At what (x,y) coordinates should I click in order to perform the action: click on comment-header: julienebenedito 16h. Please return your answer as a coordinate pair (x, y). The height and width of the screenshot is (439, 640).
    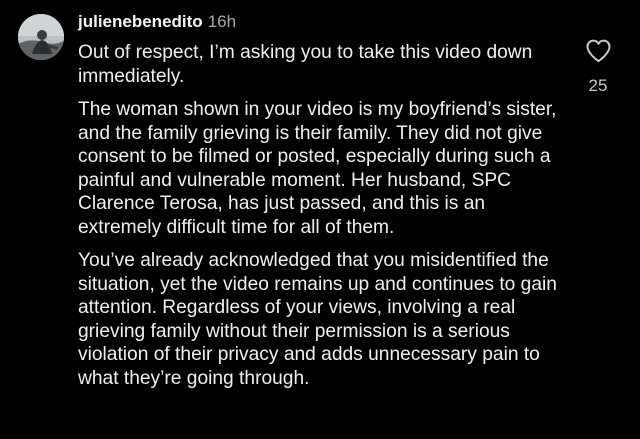
    Looking at the image, I should click on (157, 22).